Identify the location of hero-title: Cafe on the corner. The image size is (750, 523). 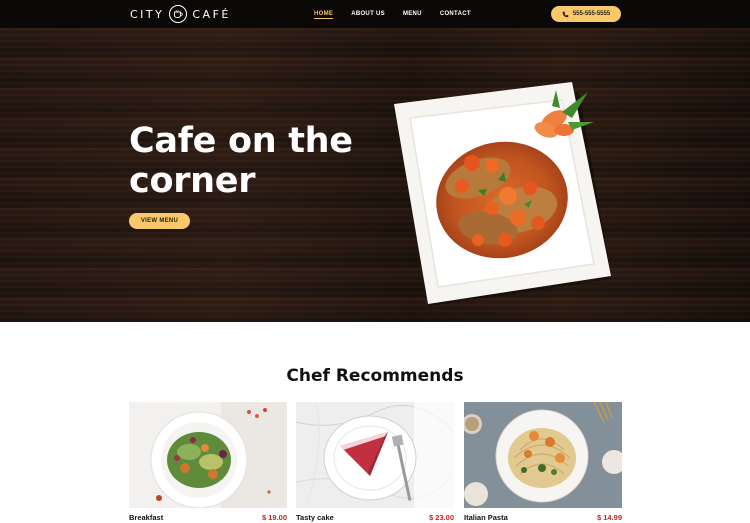
(259, 161).